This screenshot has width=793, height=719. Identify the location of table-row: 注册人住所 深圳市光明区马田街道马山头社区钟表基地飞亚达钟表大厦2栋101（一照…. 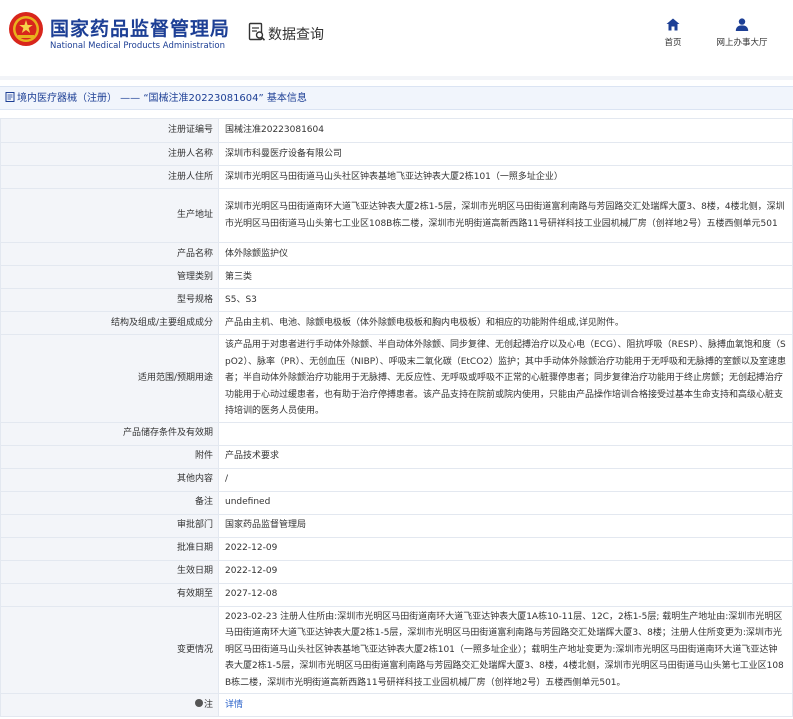
(396, 177).